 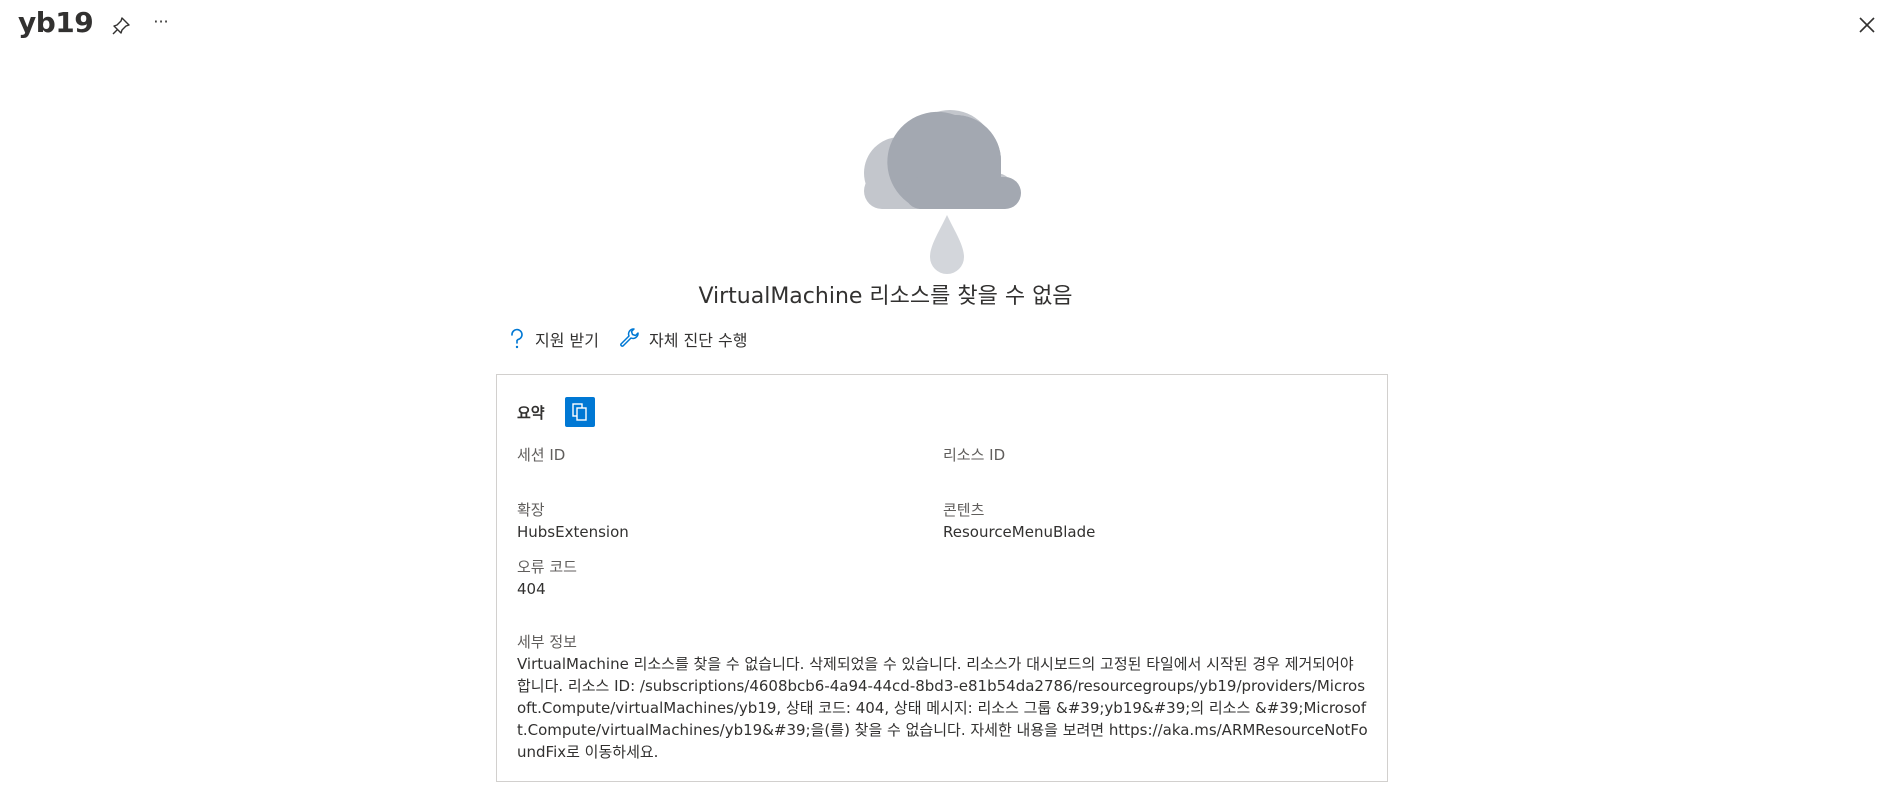 I want to click on cloud-rain-illustration, so click(x=942, y=190).